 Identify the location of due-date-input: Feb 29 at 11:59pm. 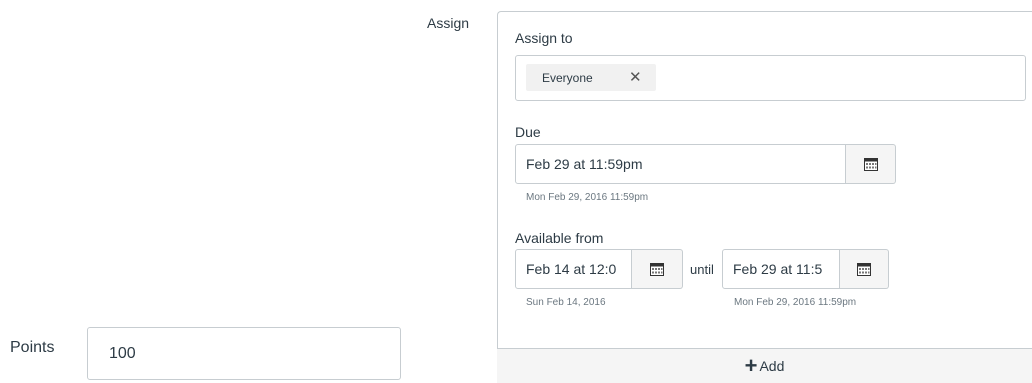
(680, 164).